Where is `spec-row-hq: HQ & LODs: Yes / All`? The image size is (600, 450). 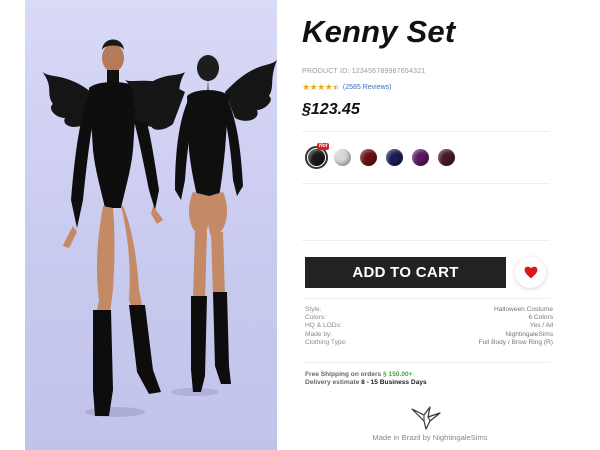 spec-row-hq: HQ & LODs: Yes / All is located at coordinates (429, 326).